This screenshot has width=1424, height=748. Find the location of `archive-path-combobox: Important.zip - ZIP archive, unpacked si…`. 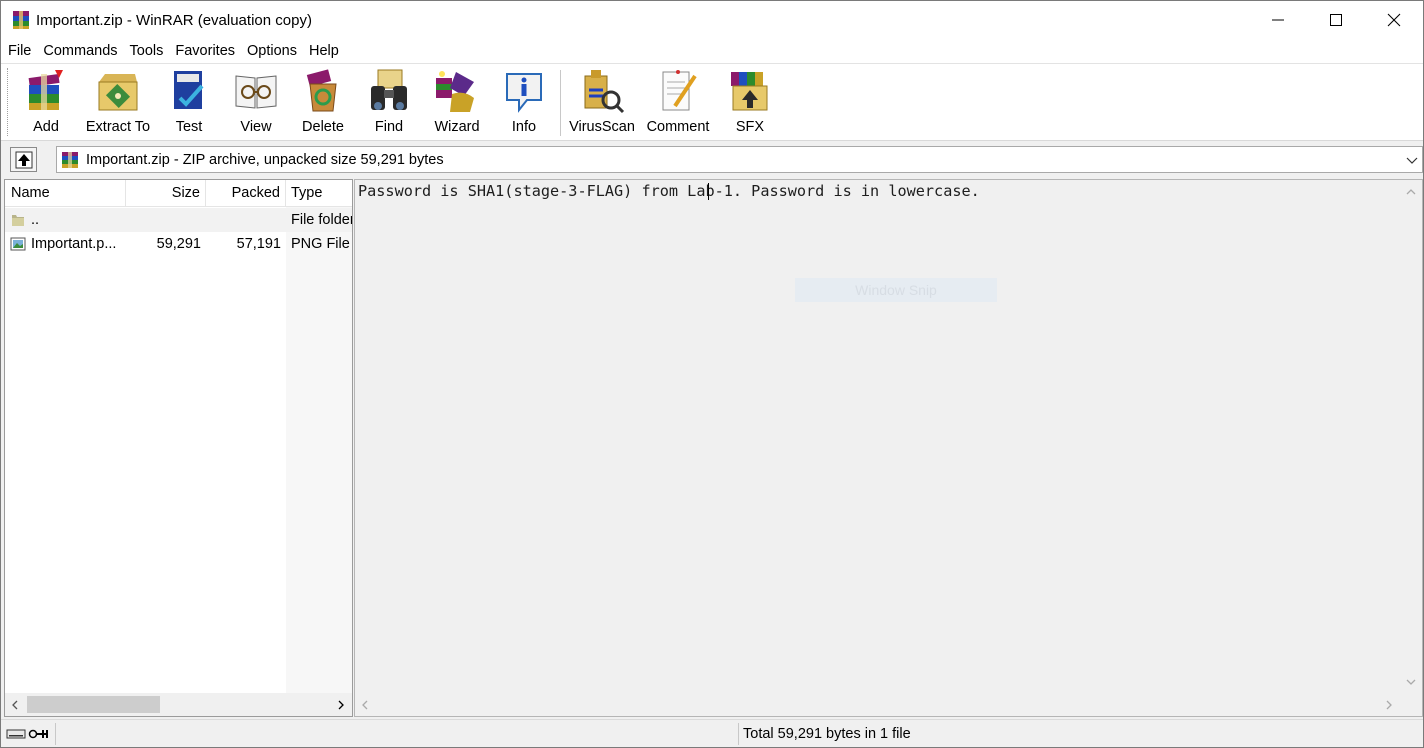

archive-path-combobox: Important.zip - ZIP archive, unpacked si… is located at coordinates (739, 159).